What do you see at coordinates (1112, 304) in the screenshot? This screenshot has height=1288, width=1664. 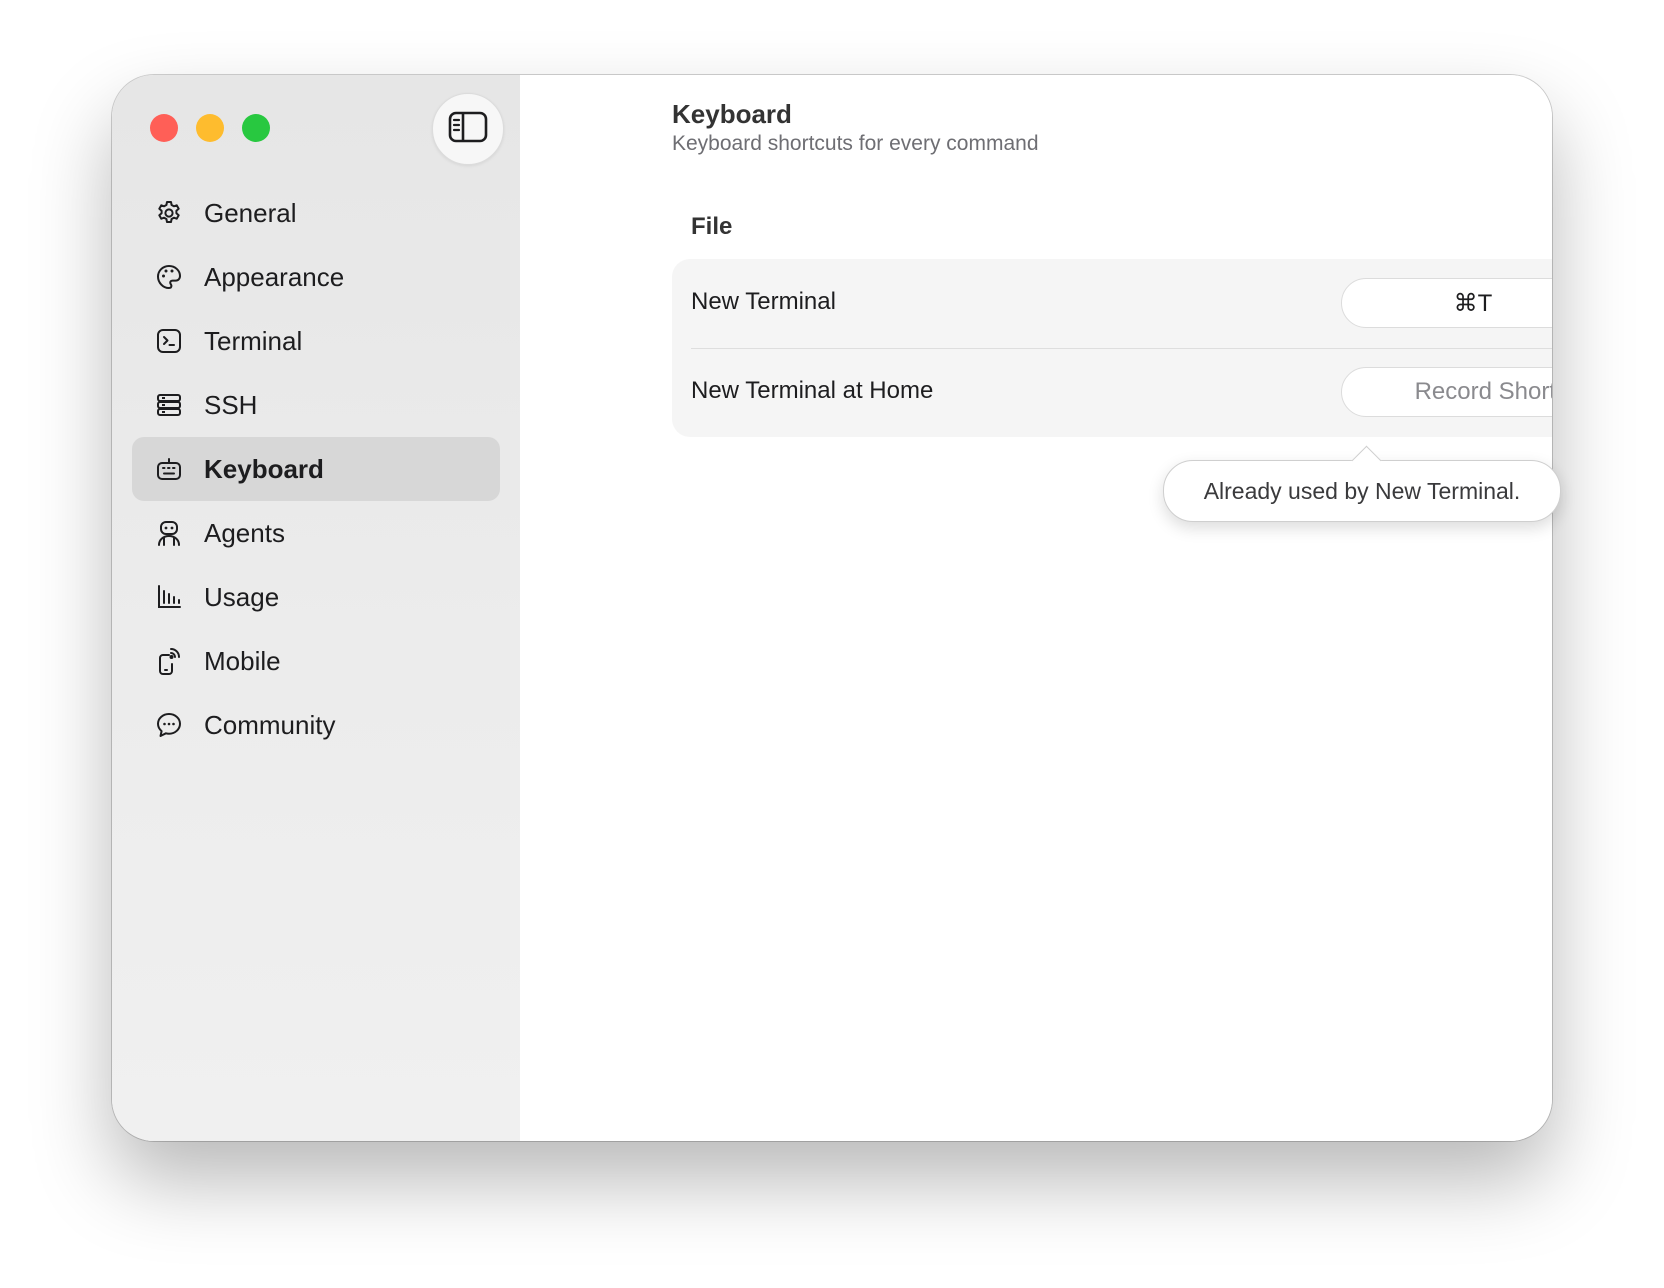 I see `shortcut-row: New Terminal ⌘T` at bounding box center [1112, 304].